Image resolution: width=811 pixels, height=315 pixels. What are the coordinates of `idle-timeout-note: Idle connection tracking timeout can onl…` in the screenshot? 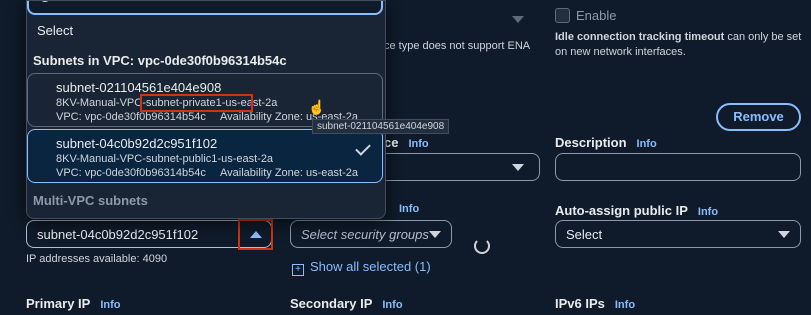 It's located at (683, 45).